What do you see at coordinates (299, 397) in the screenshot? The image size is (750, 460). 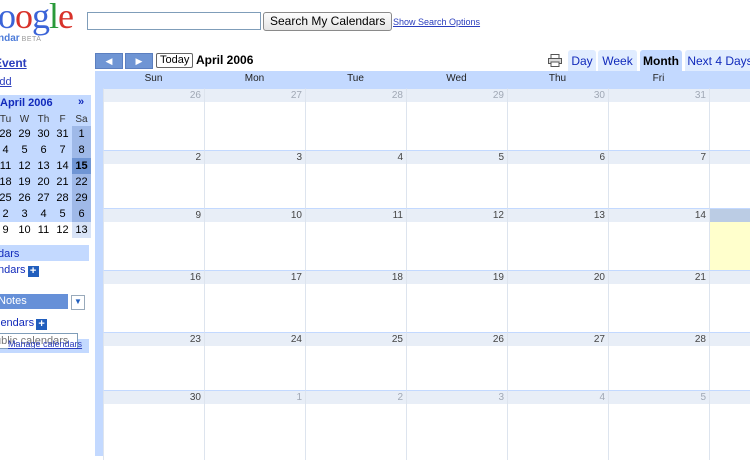 I see `day-number: 1` at bounding box center [299, 397].